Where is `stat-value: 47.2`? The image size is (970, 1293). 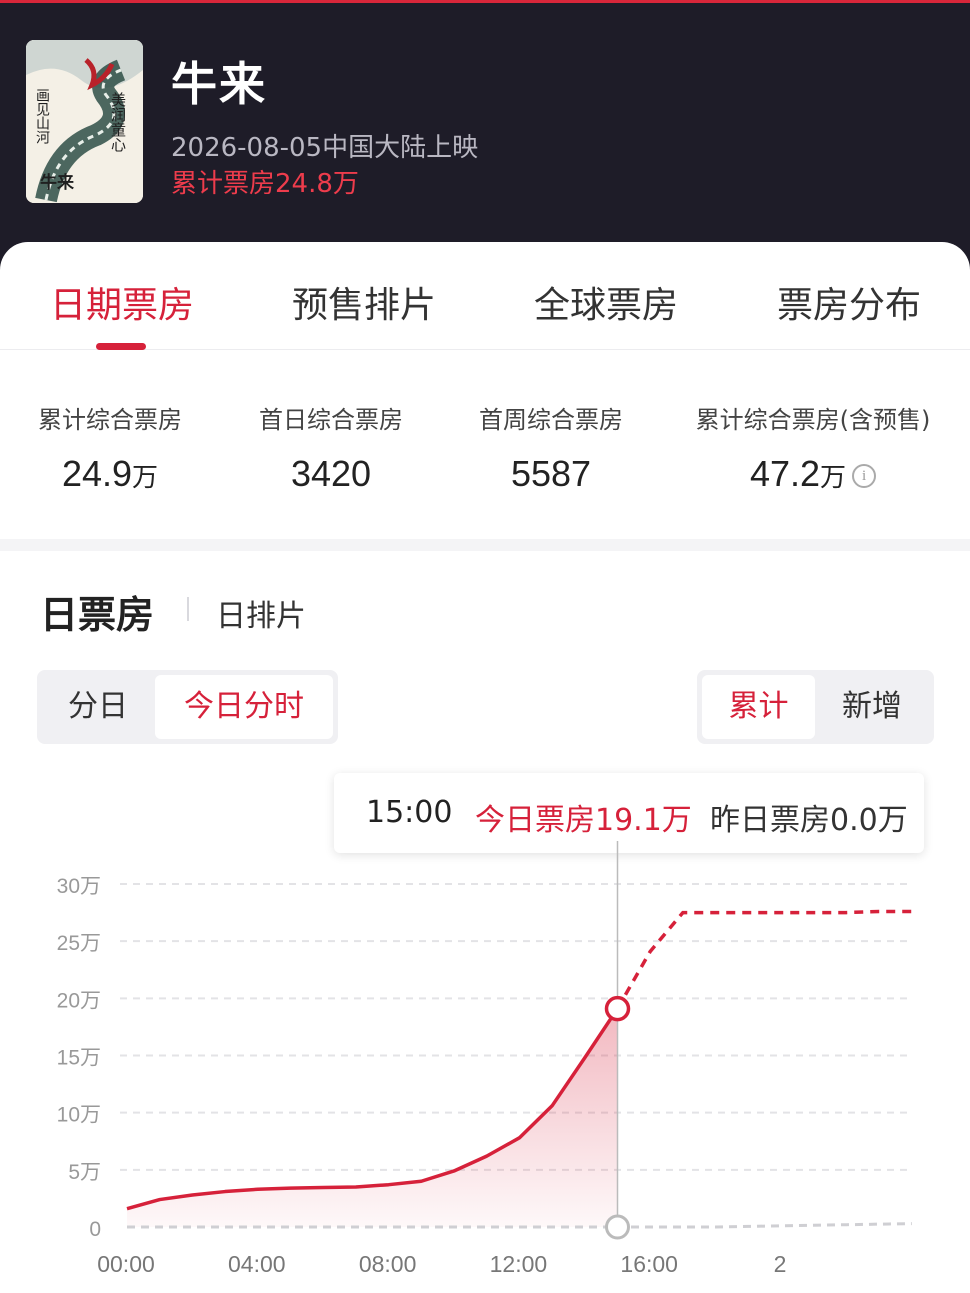
stat-value: 47.2 is located at coordinates (785, 473).